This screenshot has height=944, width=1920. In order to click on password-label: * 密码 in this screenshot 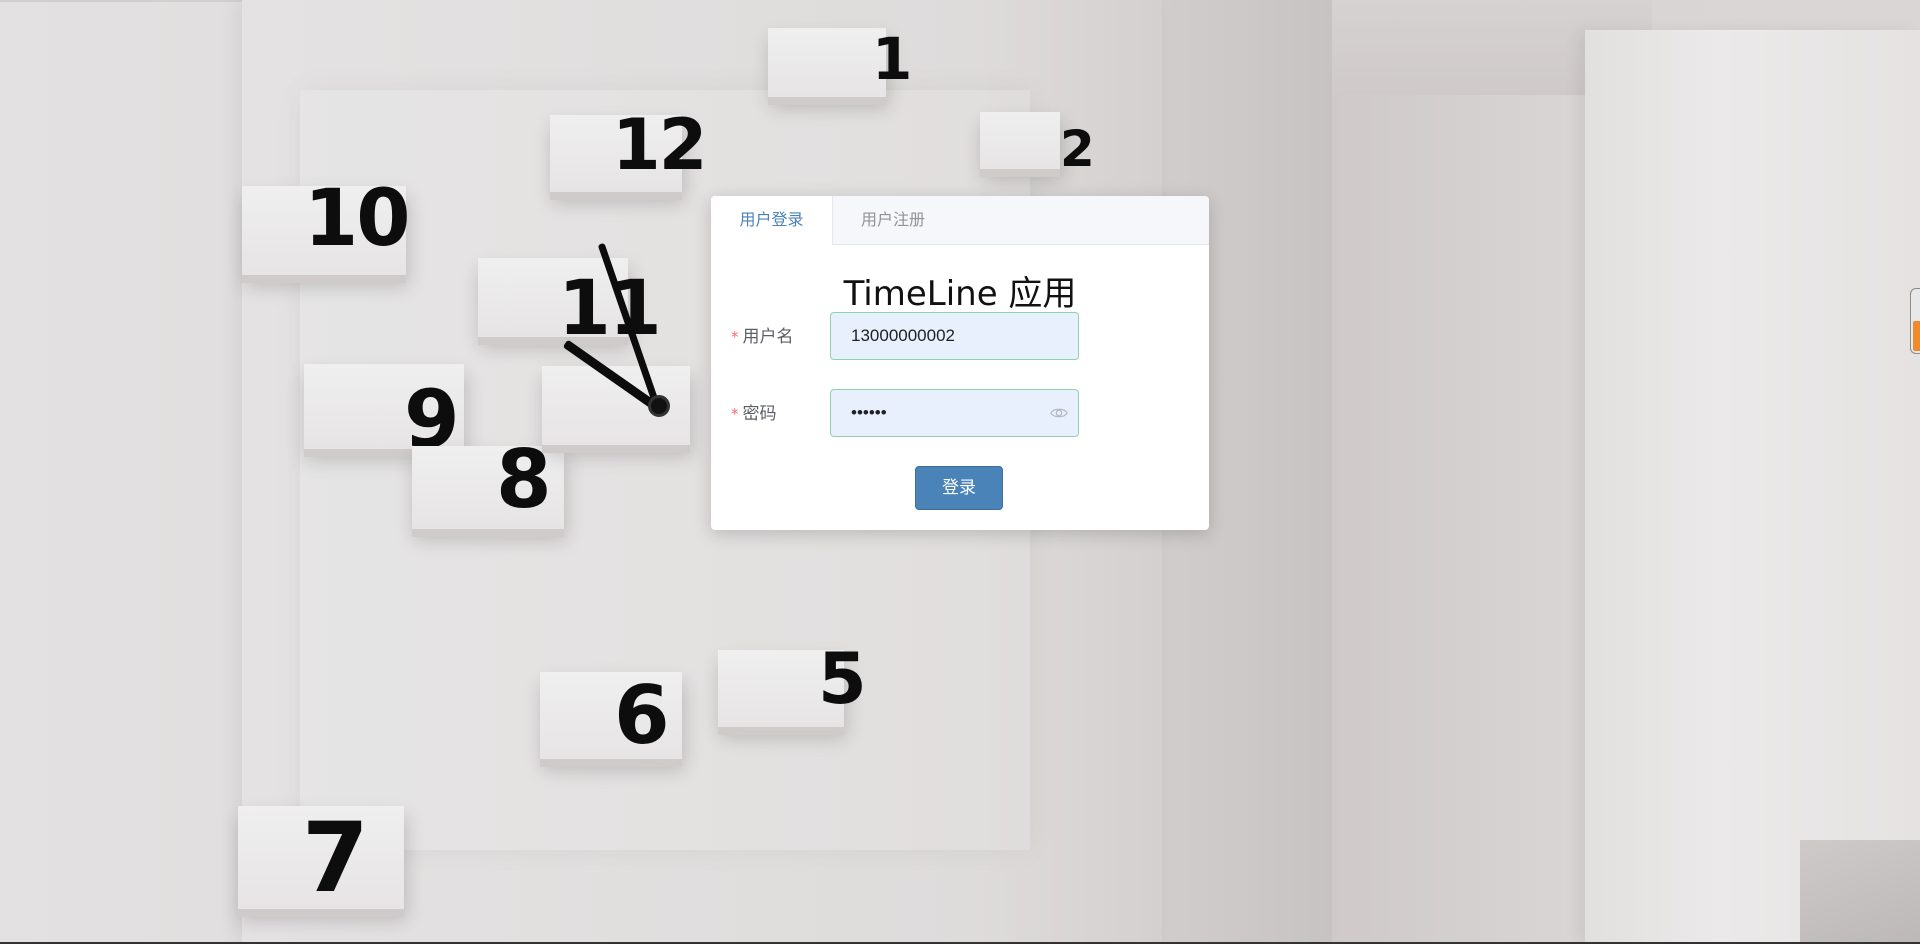, I will do `click(754, 414)`.